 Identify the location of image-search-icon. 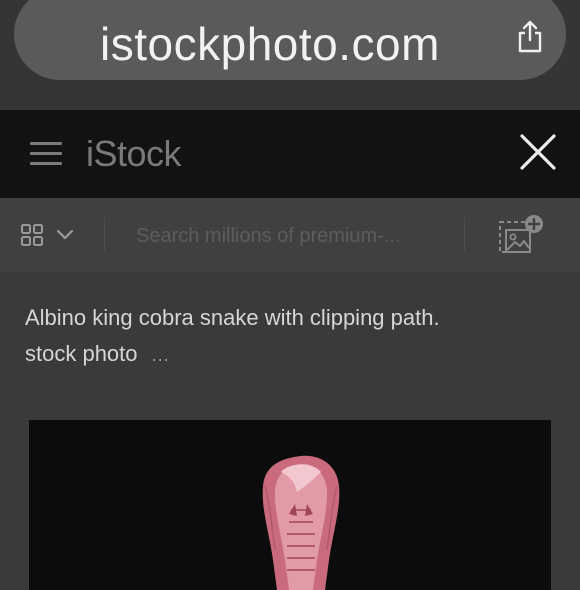
(522, 235).